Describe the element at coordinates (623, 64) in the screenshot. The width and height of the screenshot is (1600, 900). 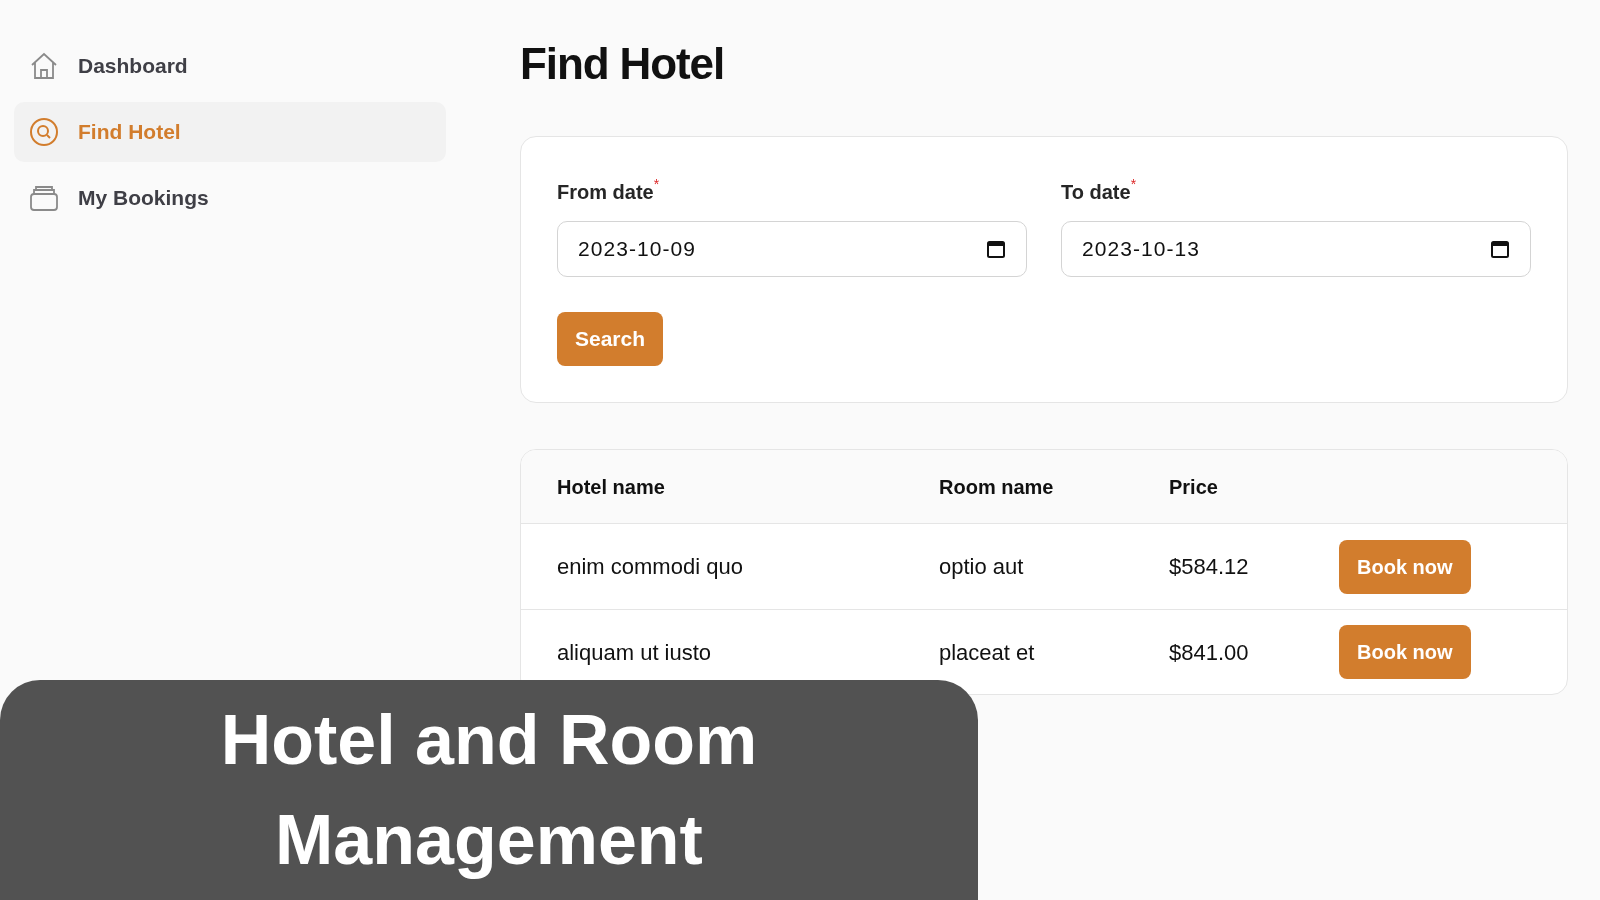
I see `page-title: Find Hotel` at that location.